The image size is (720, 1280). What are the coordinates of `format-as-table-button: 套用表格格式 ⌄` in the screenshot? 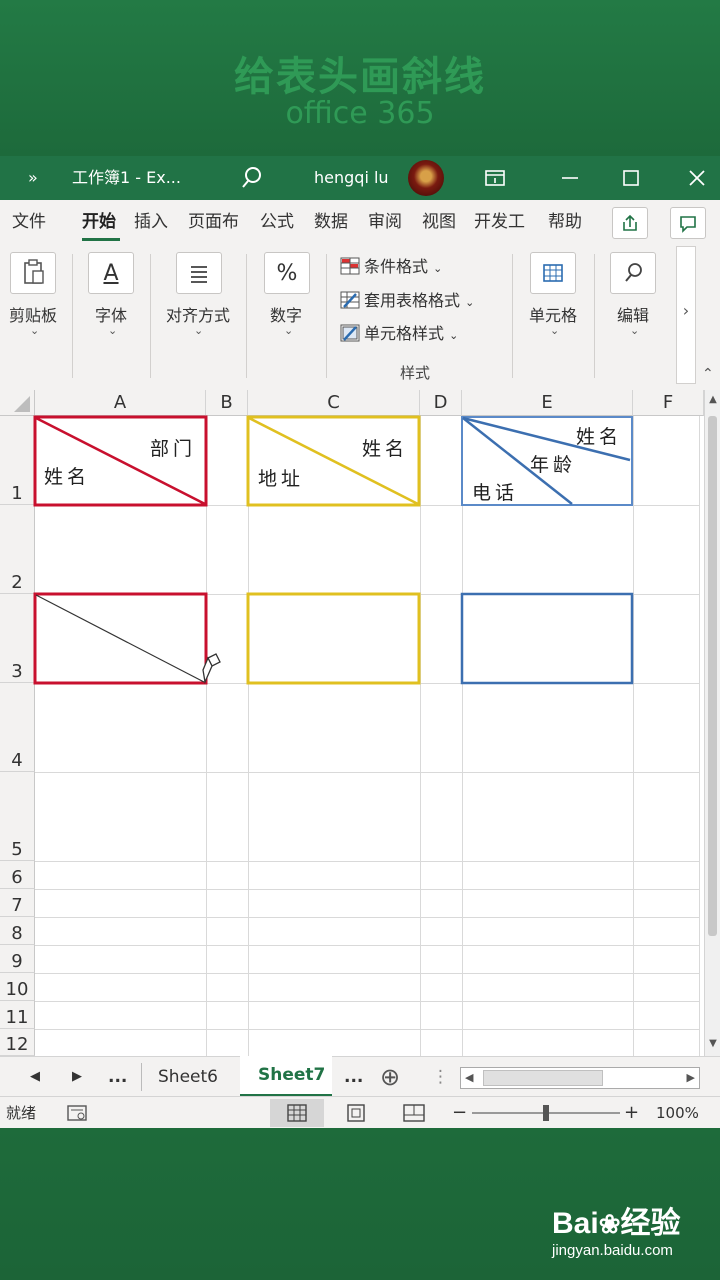 It's located at (407, 301).